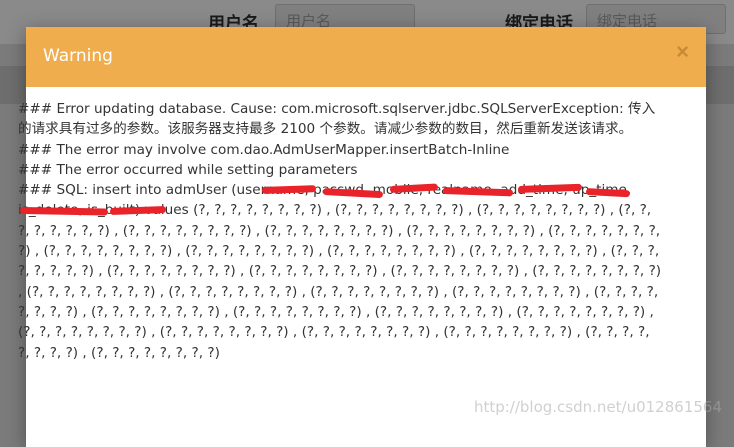  What do you see at coordinates (682, 52) in the screenshot?
I see `close-icon: ×` at bounding box center [682, 52].